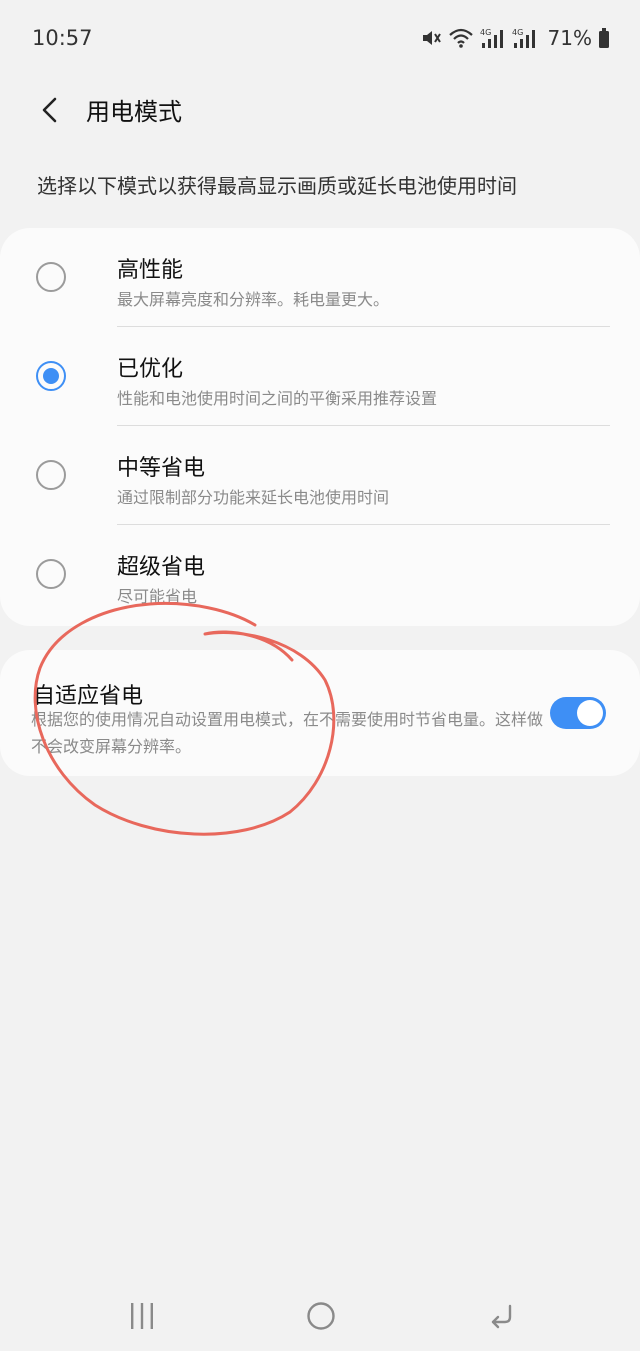 The image size is (640, 1351). Describe the element at coordinates (590, 713) in the screenshot. I see `toggle-knob` at that location.